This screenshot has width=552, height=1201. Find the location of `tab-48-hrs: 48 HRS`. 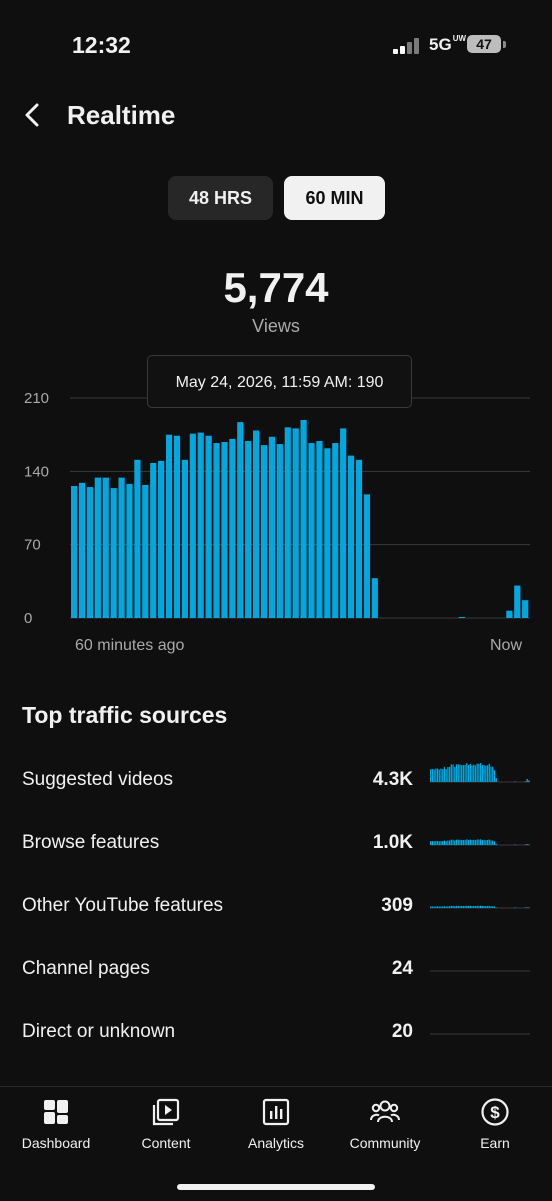

tab-48-hrs: 48 HRS is located at coordinates (220, 198).